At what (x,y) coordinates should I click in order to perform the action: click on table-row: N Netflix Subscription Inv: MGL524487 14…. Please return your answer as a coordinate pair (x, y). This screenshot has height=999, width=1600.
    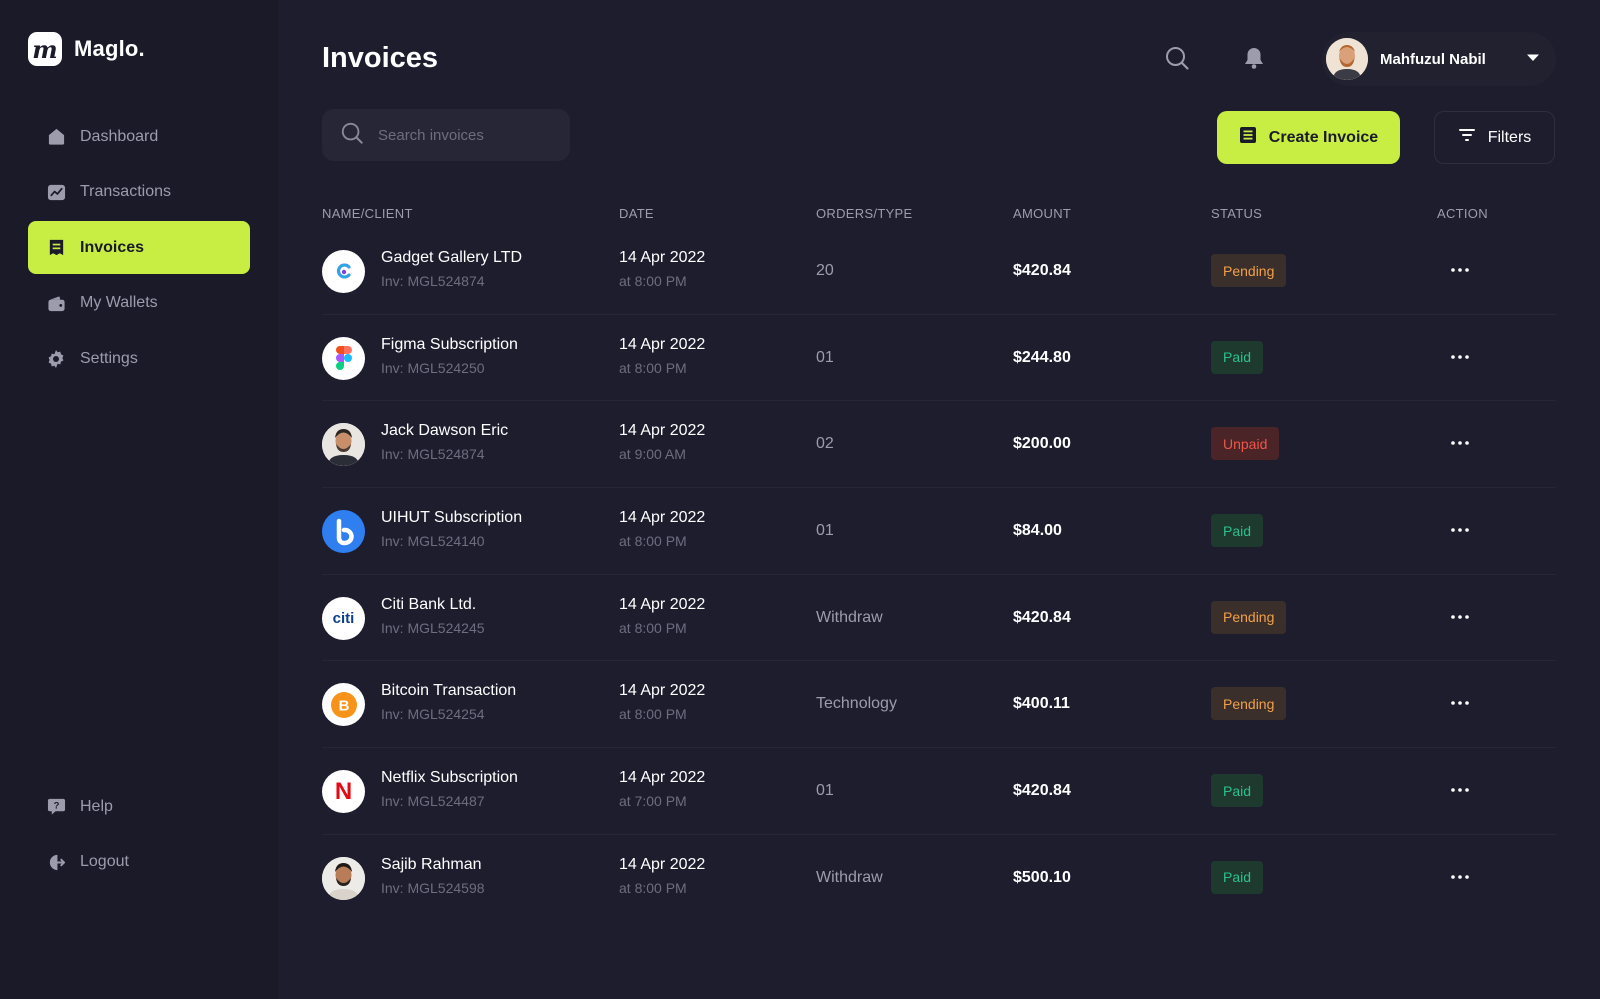
    Looking at the image, I should click on (939, 791).